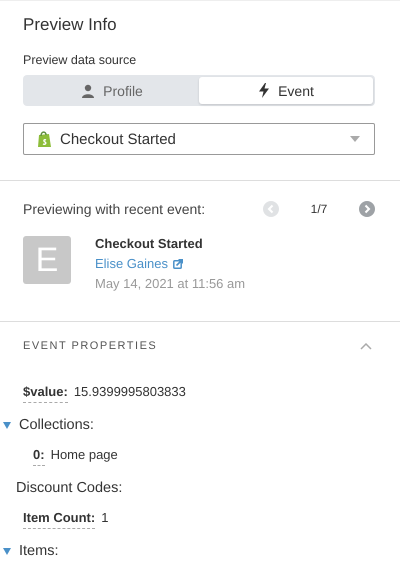 The height and width of the screenshot is (575, 400). I want to click on property-value: Home page, so click(84, 455).